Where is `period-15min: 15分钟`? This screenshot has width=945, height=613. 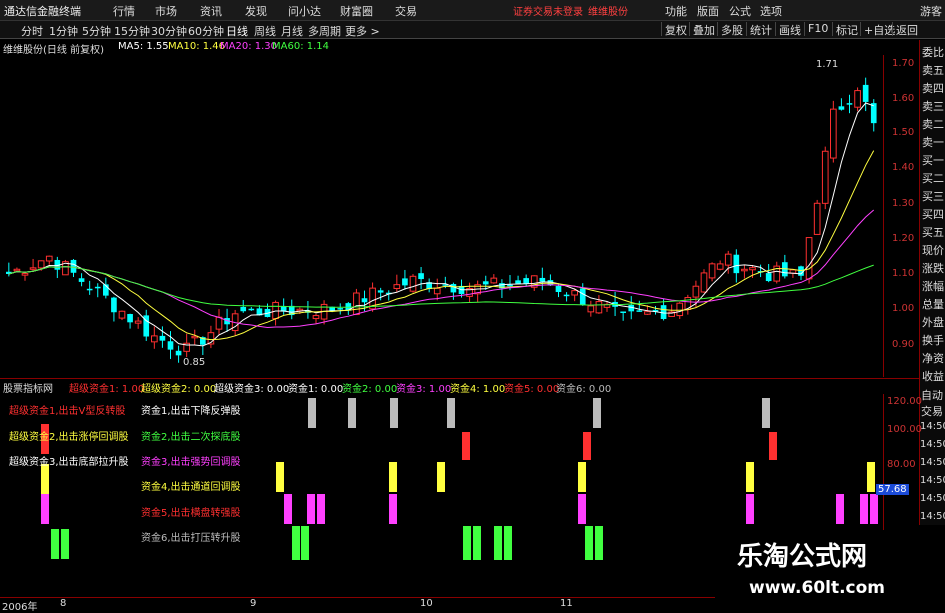
period-15min: 15分钟 is located at coordinates (132, 31).